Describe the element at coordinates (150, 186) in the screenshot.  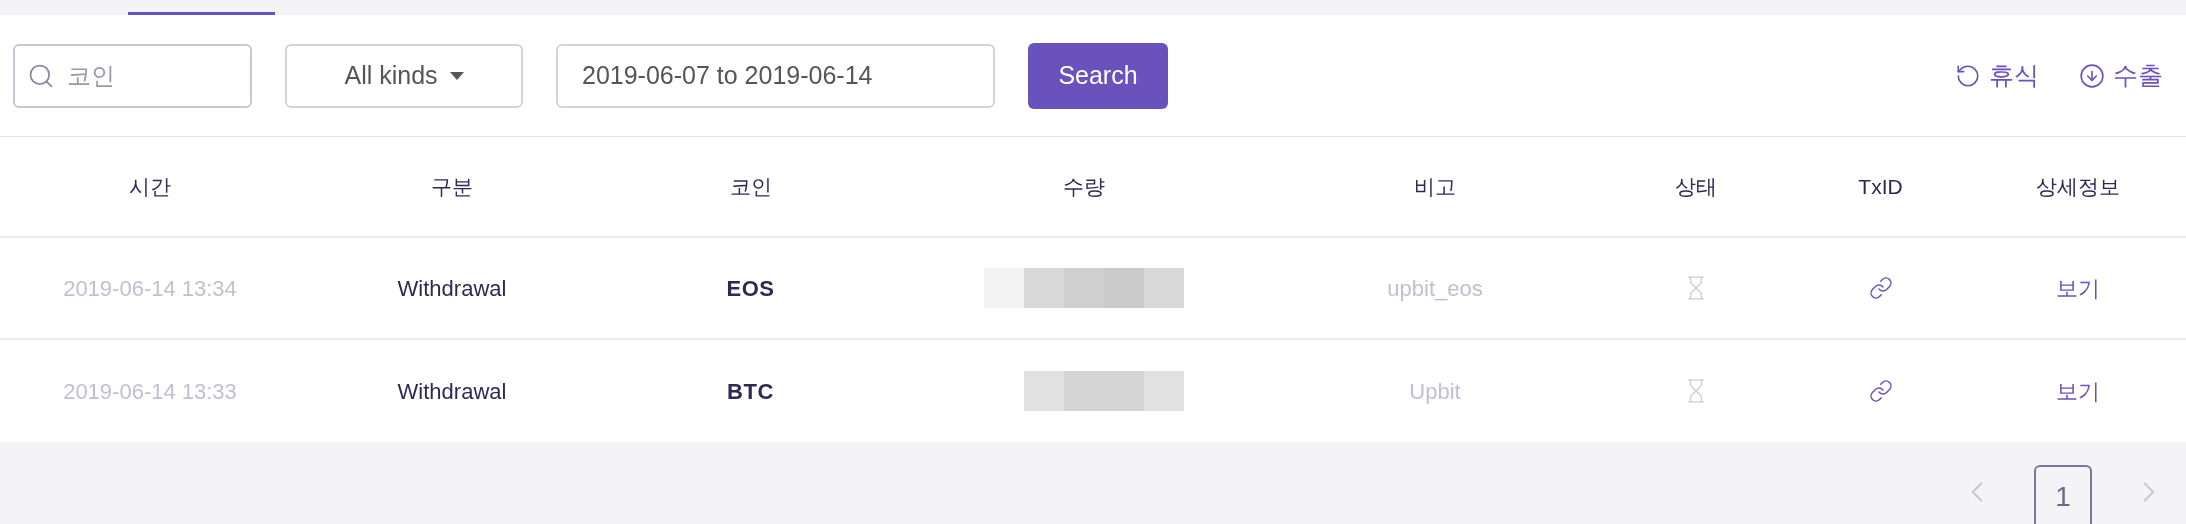
I see `column-header: 시간` at that location.